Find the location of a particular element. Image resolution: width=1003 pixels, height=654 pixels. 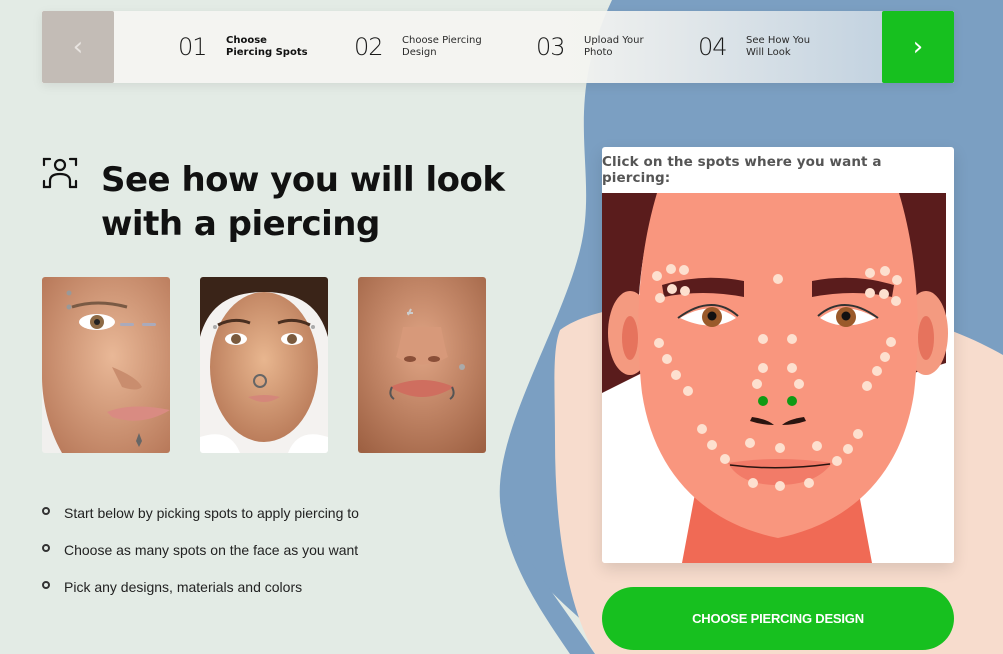

example-photo-septum is located at coordinates (264, 365).